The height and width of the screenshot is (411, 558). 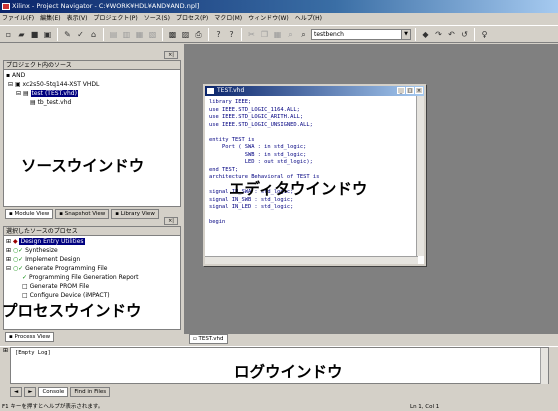 I want to click on process-item: ⊞ ○✓ Synthesize, so click(x=92, y=250).